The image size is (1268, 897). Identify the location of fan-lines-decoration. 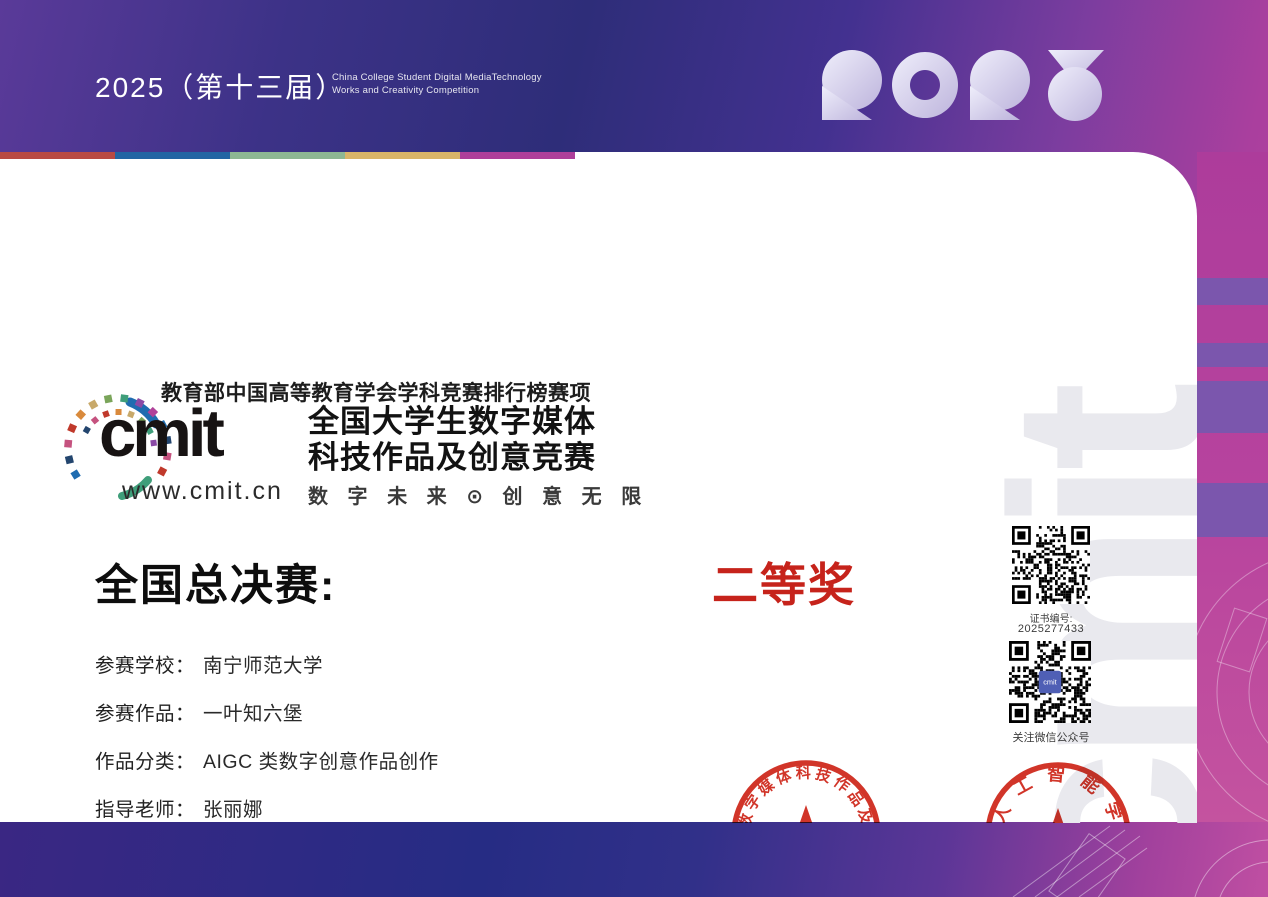
(1140, 861).